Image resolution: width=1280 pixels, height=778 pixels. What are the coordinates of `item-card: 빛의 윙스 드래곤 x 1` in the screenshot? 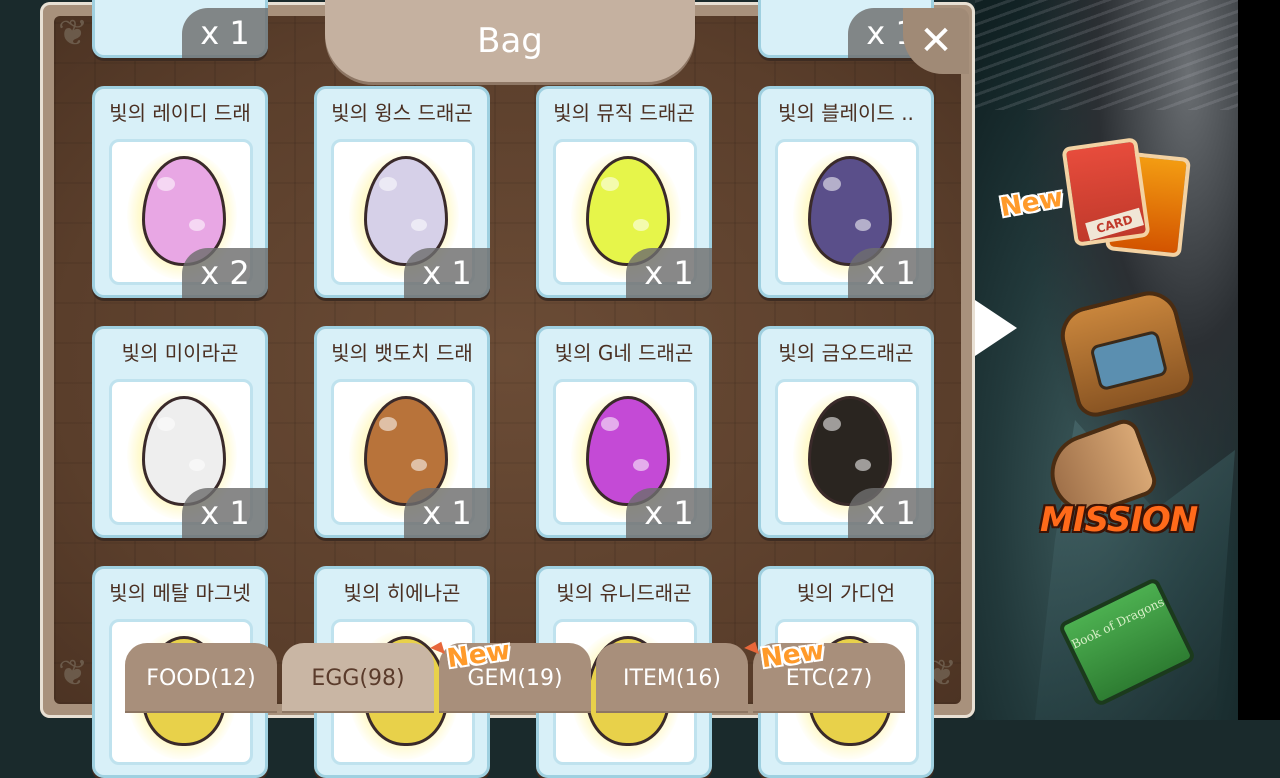 It's located at (402, 192).